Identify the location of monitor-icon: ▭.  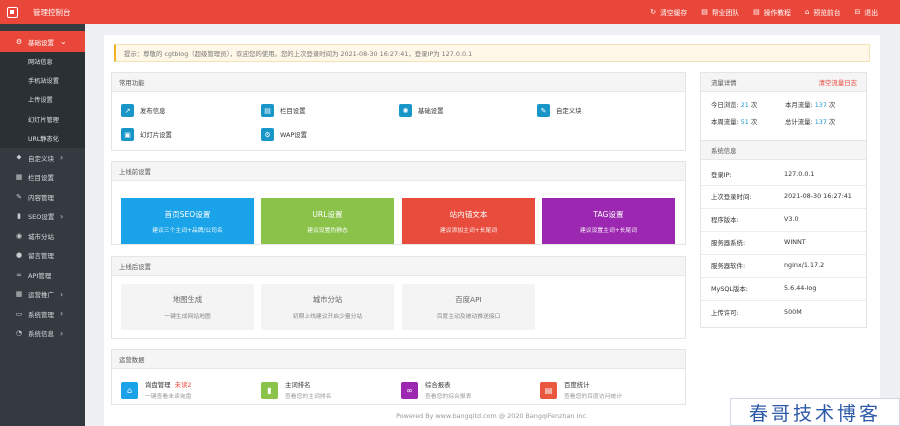
(19, 313).